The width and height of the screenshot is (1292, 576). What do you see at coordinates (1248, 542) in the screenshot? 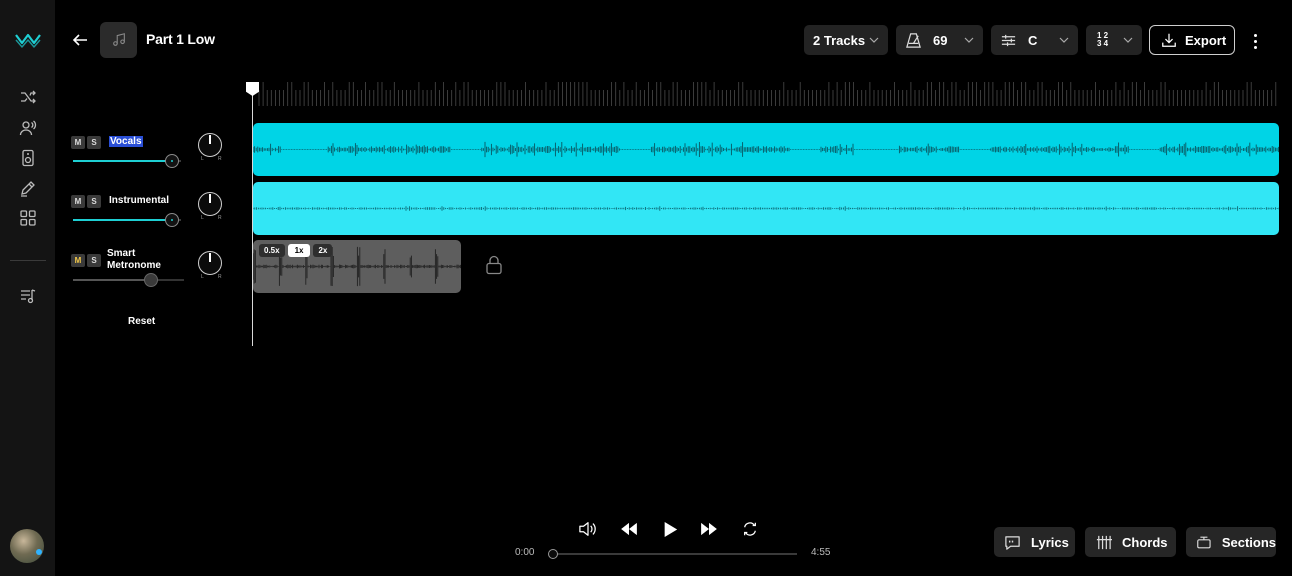
I see `sections-label: Sections` at bounding box center [1248, 542].